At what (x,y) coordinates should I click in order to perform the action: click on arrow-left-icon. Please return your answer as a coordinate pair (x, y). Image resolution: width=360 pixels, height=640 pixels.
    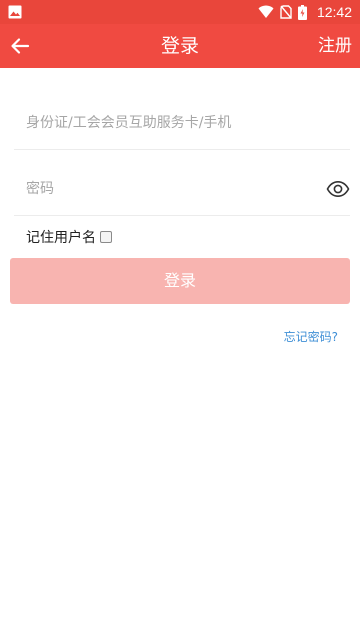
    Looking at the image, I should click on (20, 46).